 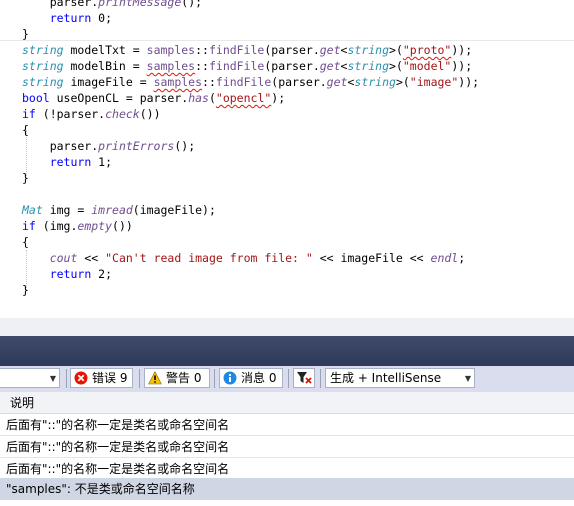 What do you see at coordinates (155, 378) in the screenshot?
I see `warning-icon` at bounding box center [155, 378].